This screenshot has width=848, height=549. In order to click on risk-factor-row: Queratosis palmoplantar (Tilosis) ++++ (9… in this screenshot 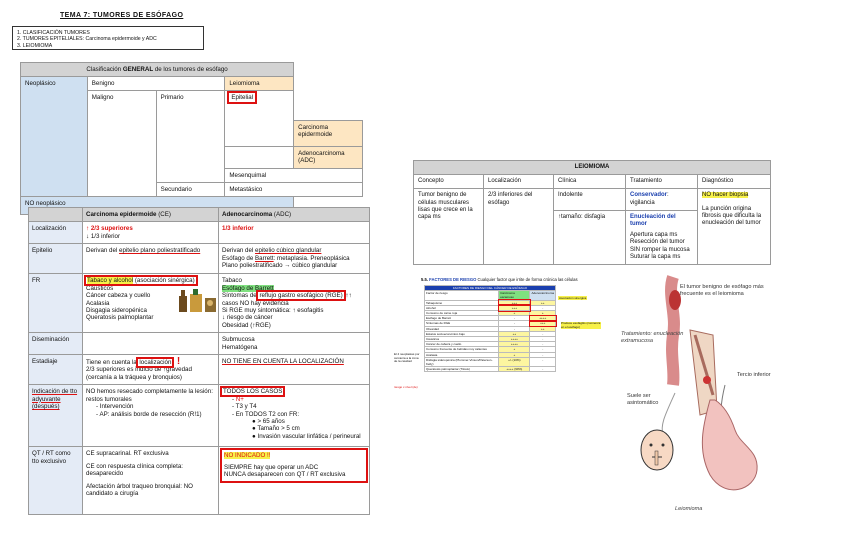, I will do `click(489, 369)`.